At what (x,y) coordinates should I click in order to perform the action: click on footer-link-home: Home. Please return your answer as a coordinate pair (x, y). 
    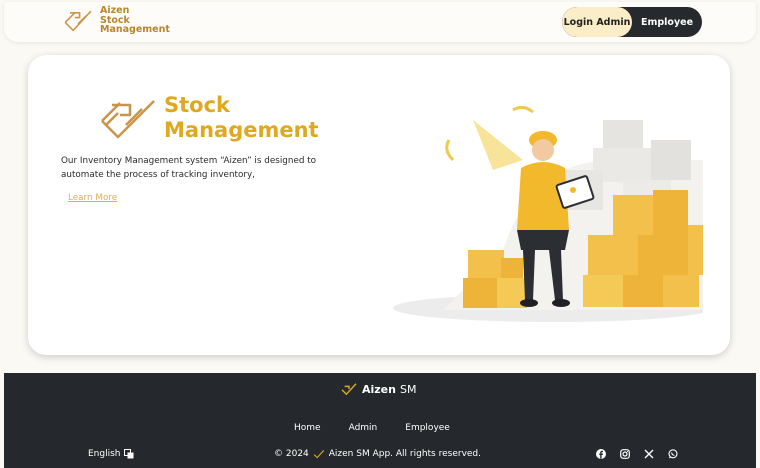
    Looking at the image, I should click on (307, 428).